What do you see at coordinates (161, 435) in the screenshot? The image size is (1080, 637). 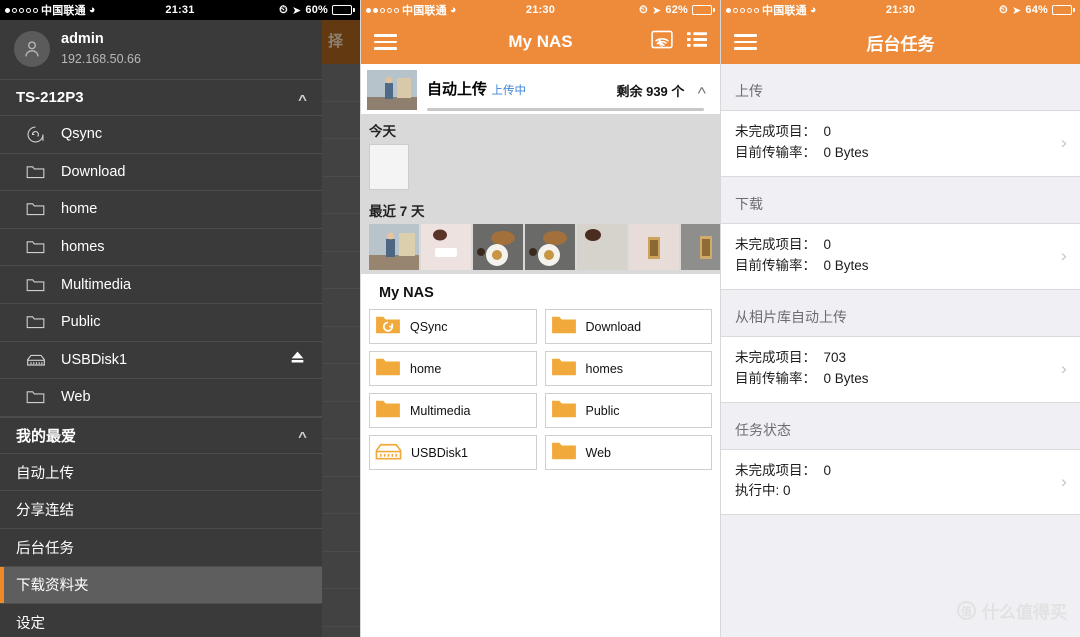 I see `favorites-group-header: 我的最爱 ˄` at bounding box center [161, 435].